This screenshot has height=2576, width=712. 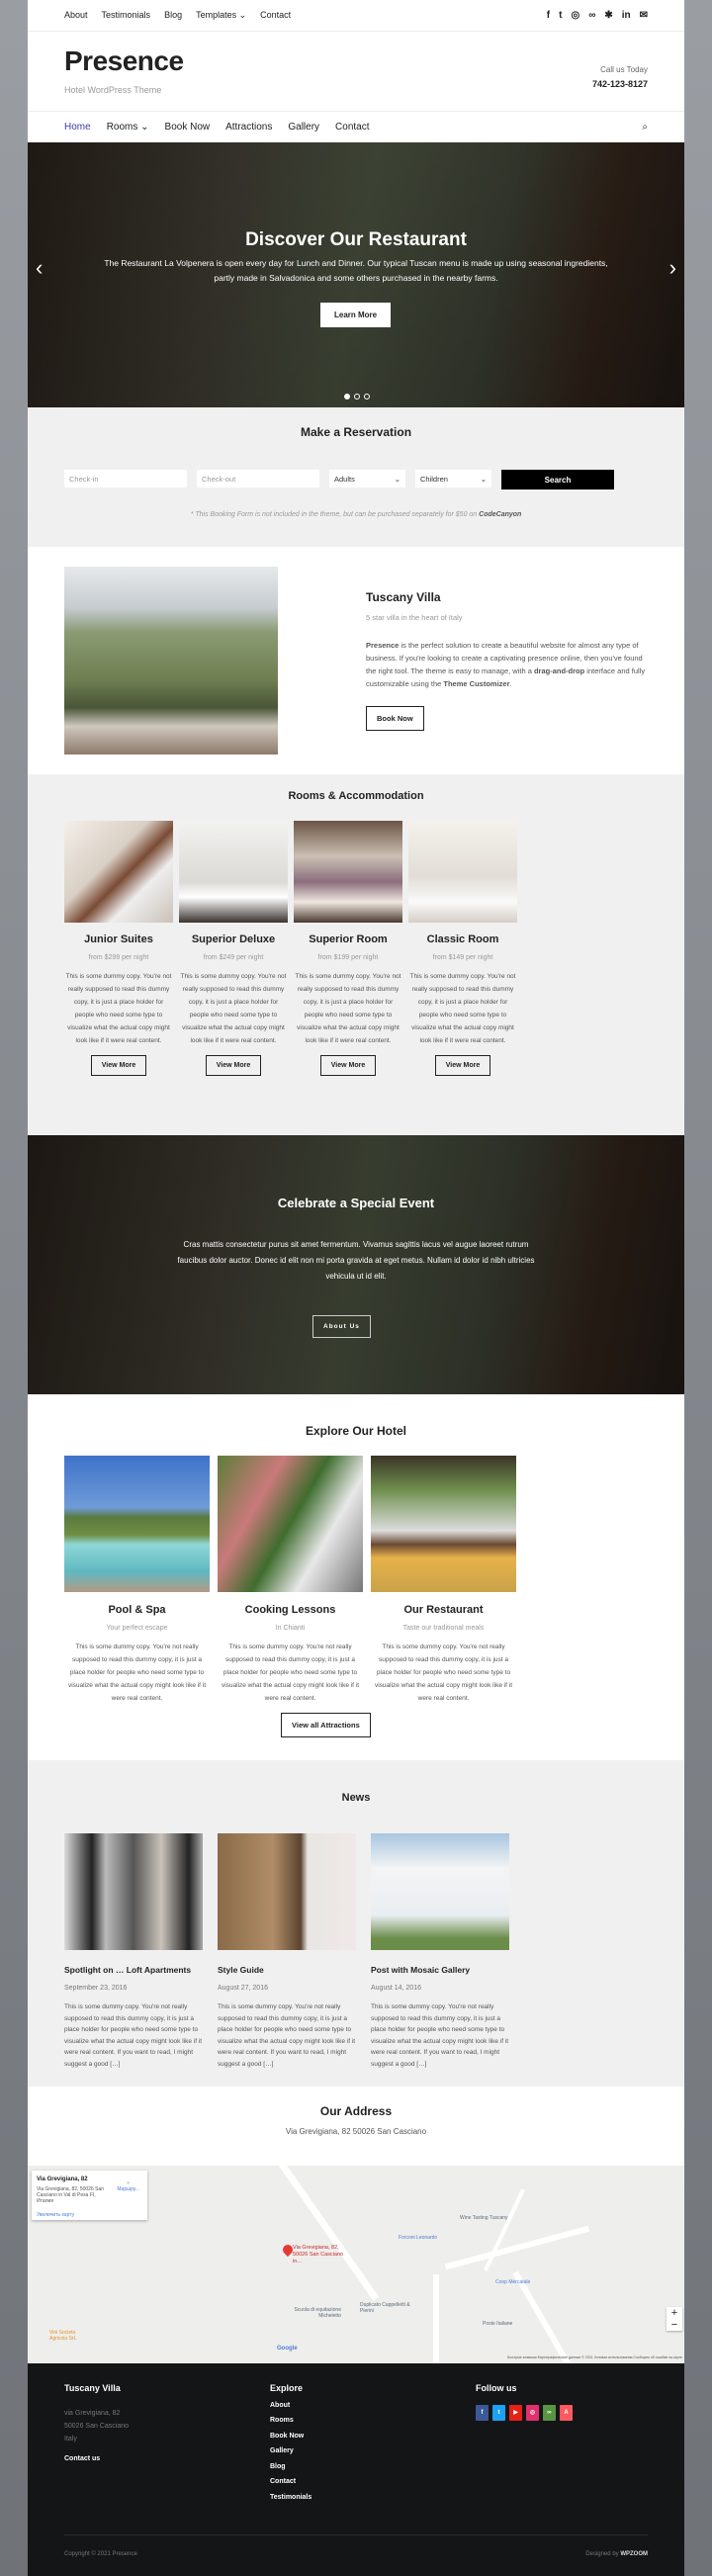 What do you see at coordinates (40, 268) in the screenshot?
I see `prev-arrow-icon: ‹` at bounding box center [40, 268].